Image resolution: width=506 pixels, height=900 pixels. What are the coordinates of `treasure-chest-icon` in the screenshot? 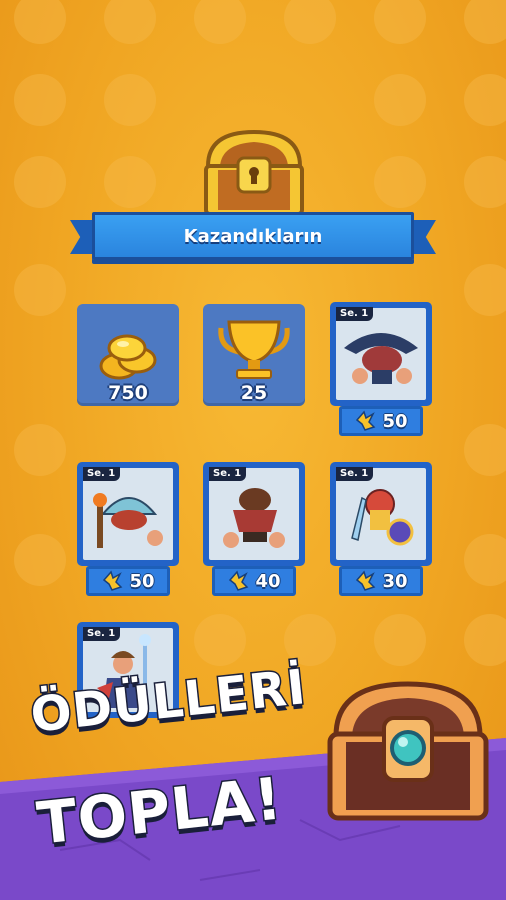 It's located at (254, 172).